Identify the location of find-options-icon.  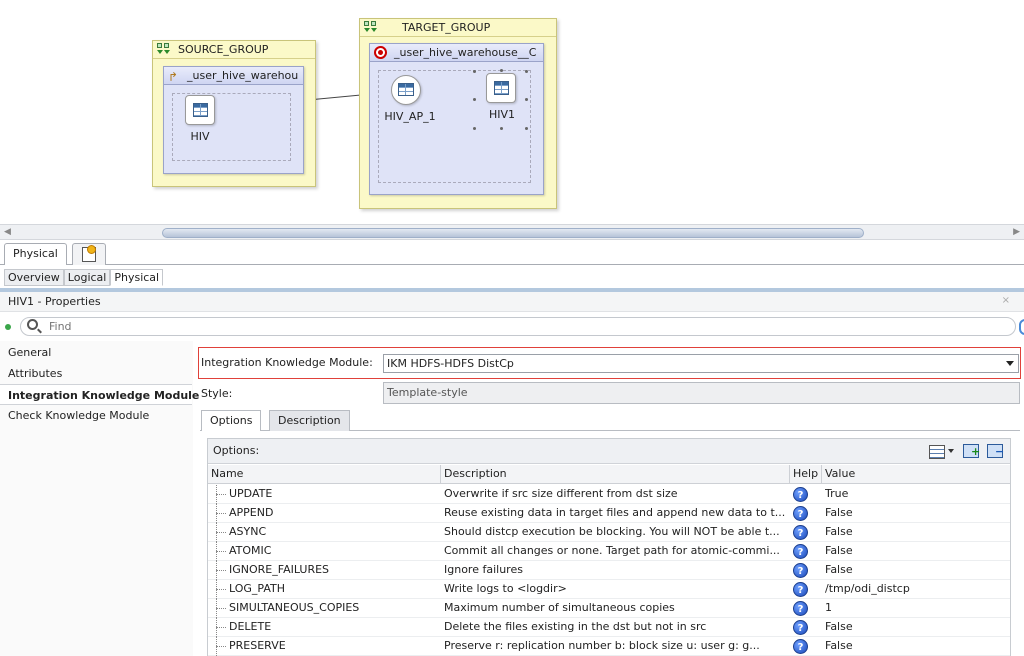
(1021, 327).